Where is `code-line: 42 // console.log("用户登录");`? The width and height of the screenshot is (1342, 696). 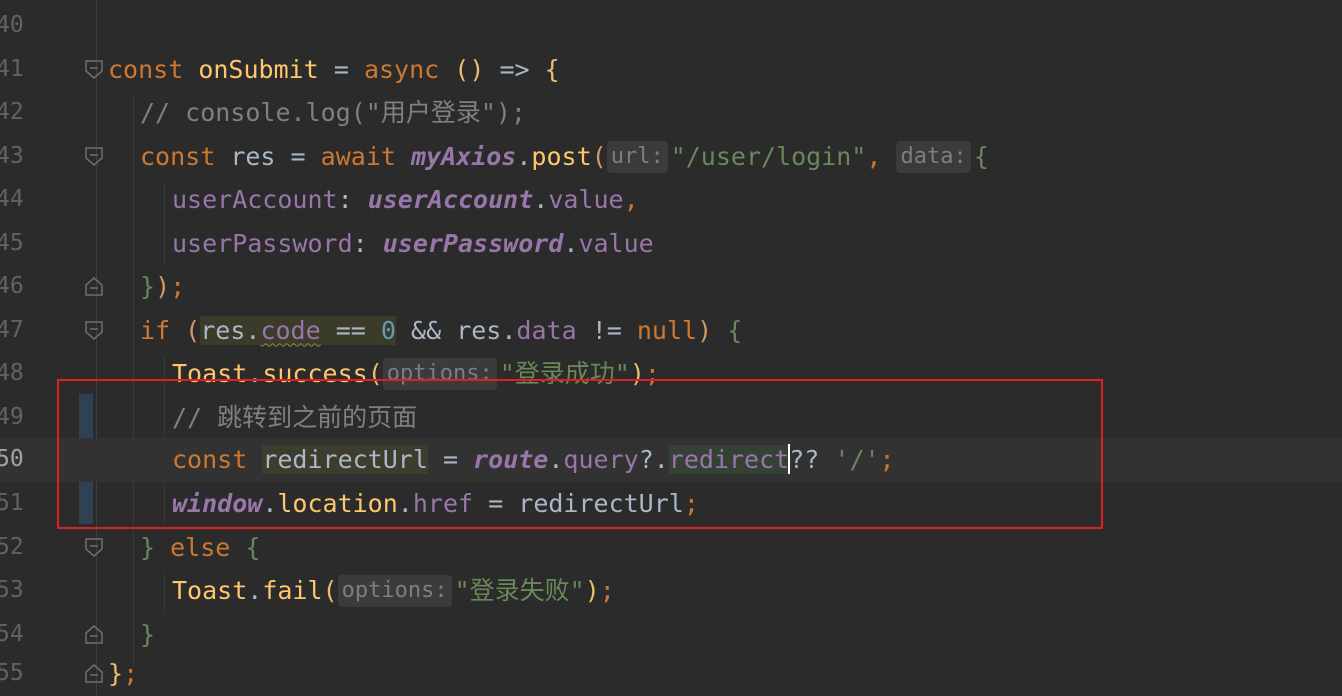
code-line: 42 // console.log("用户登录"); is located at coordinates (671, 113).